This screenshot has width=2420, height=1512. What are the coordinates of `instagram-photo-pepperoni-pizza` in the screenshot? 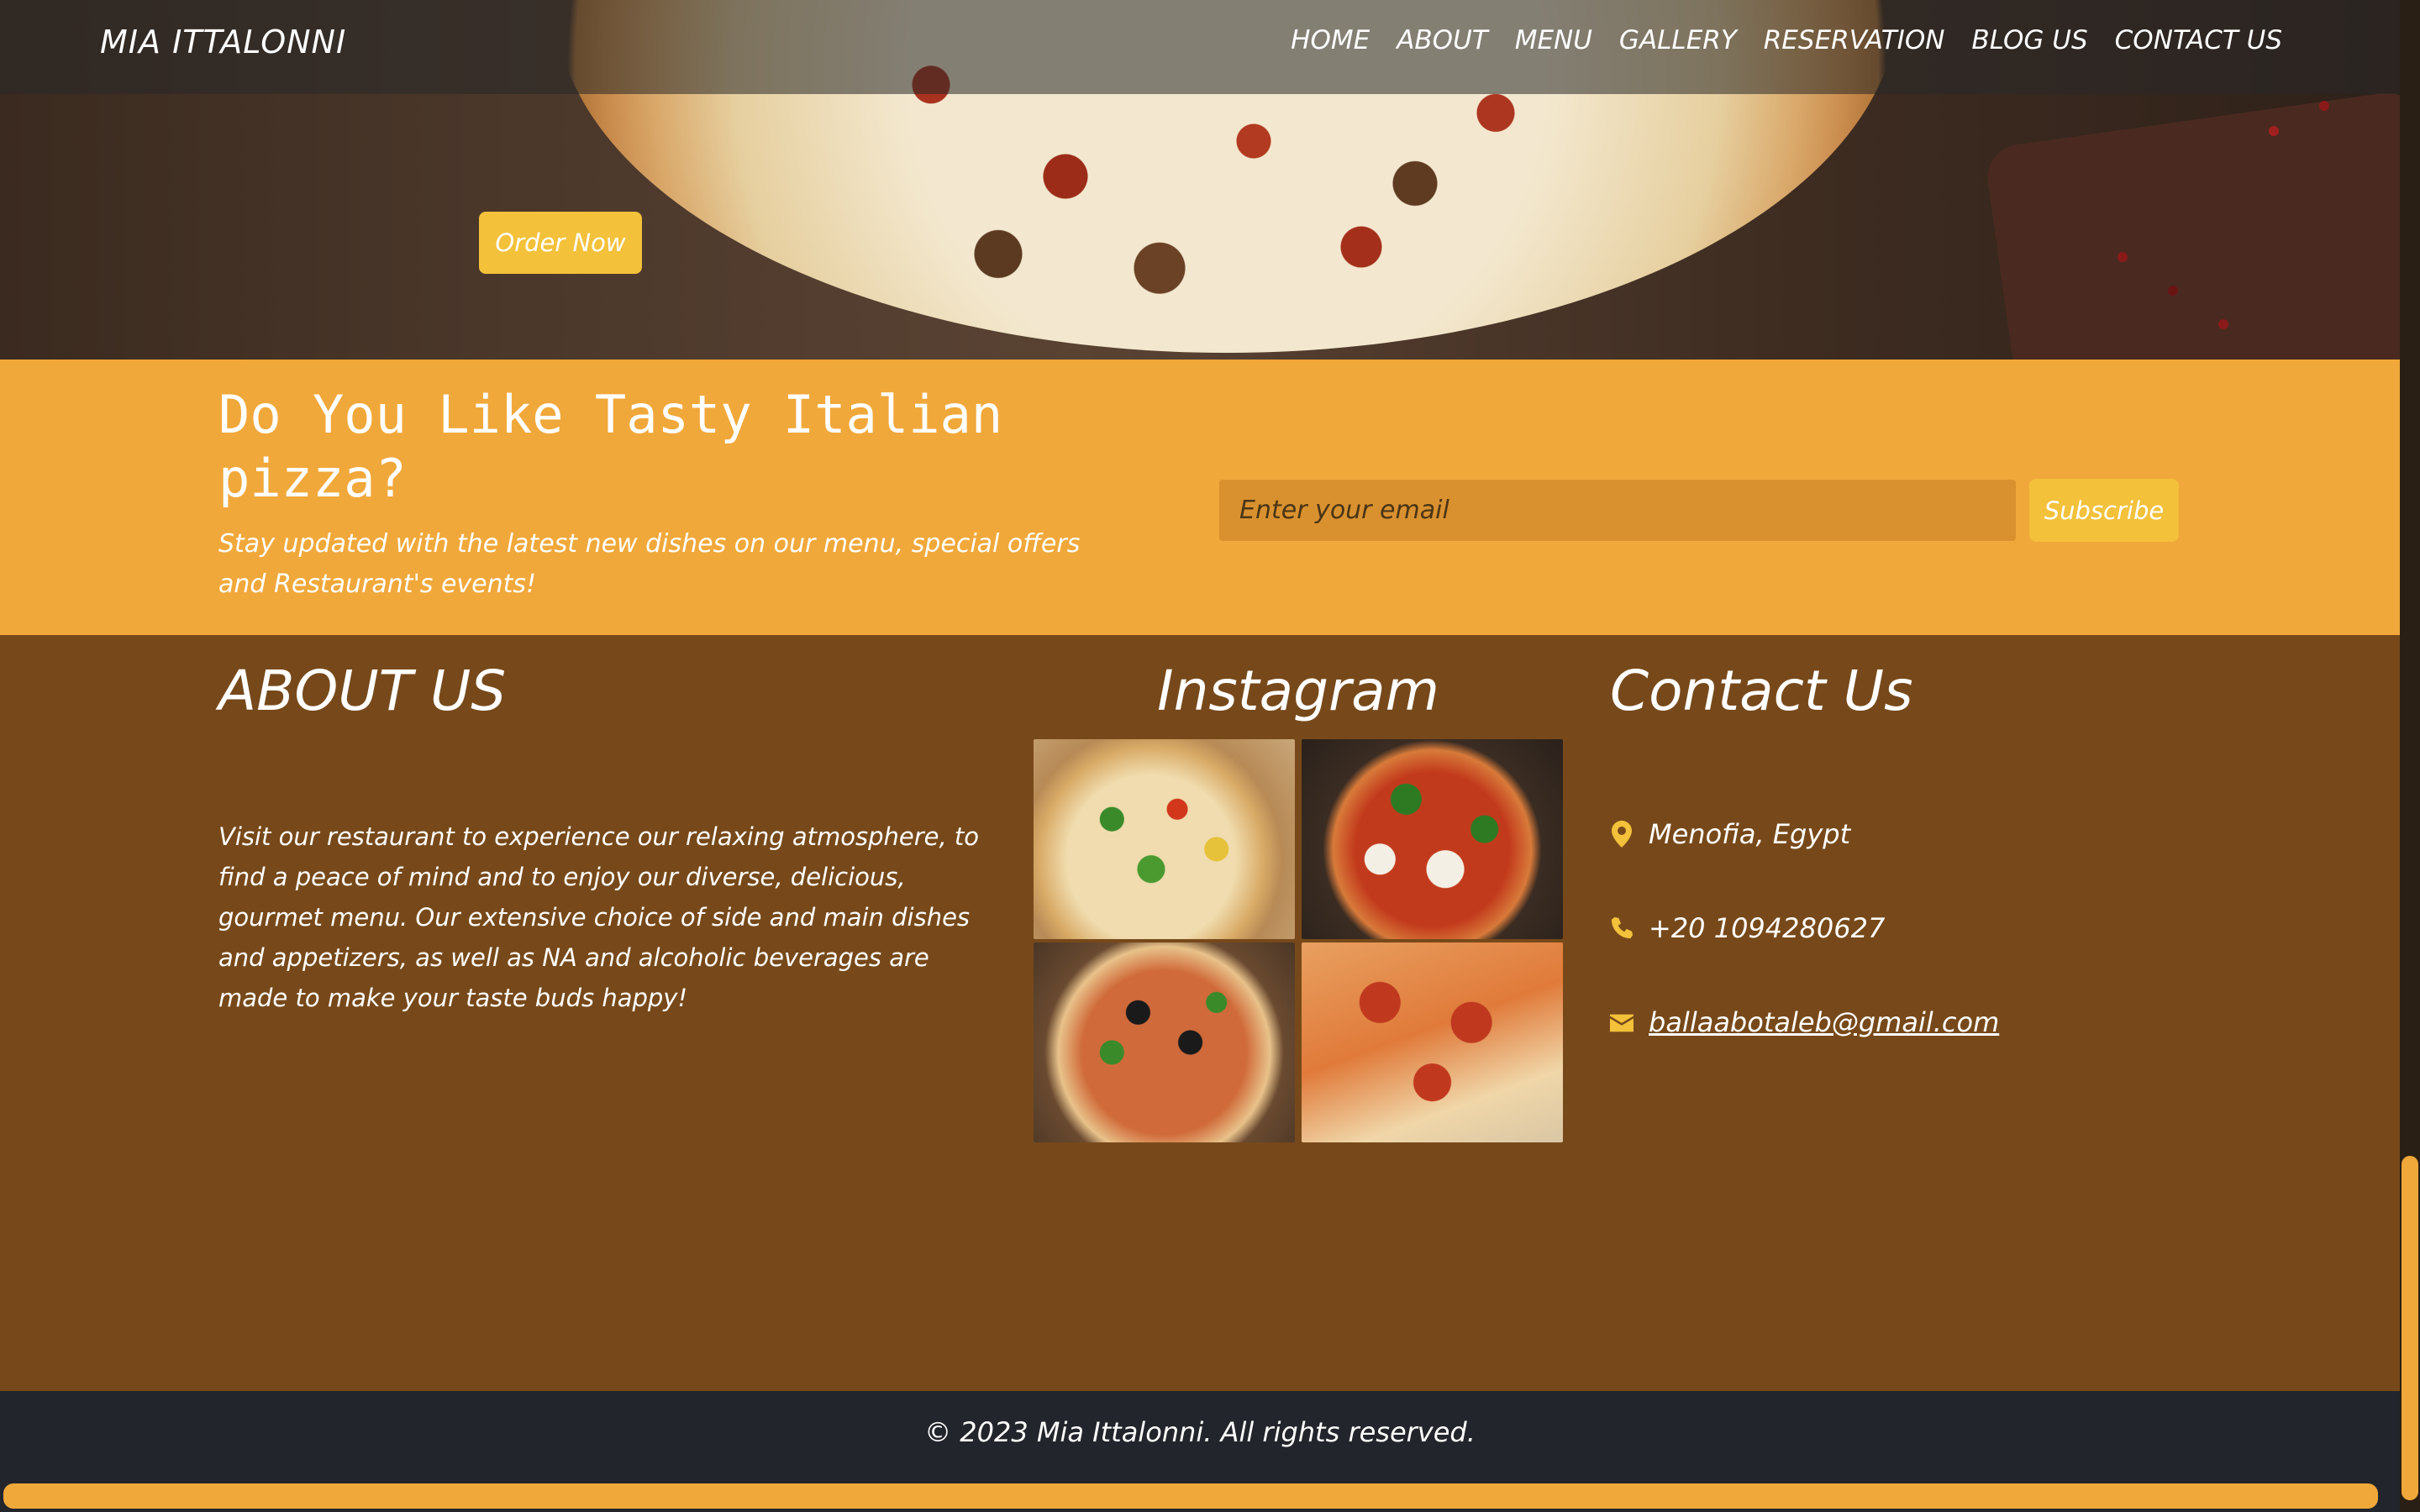 It's located at (1433, 1042).